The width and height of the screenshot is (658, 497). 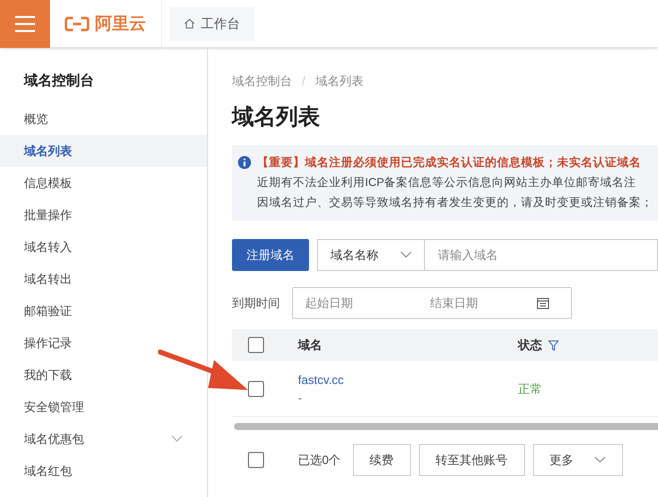 What do you see at coordinates (103, 279) in the screenshot?
I see `sidebar-item: 域名转出` at bounding box center [103, 279].